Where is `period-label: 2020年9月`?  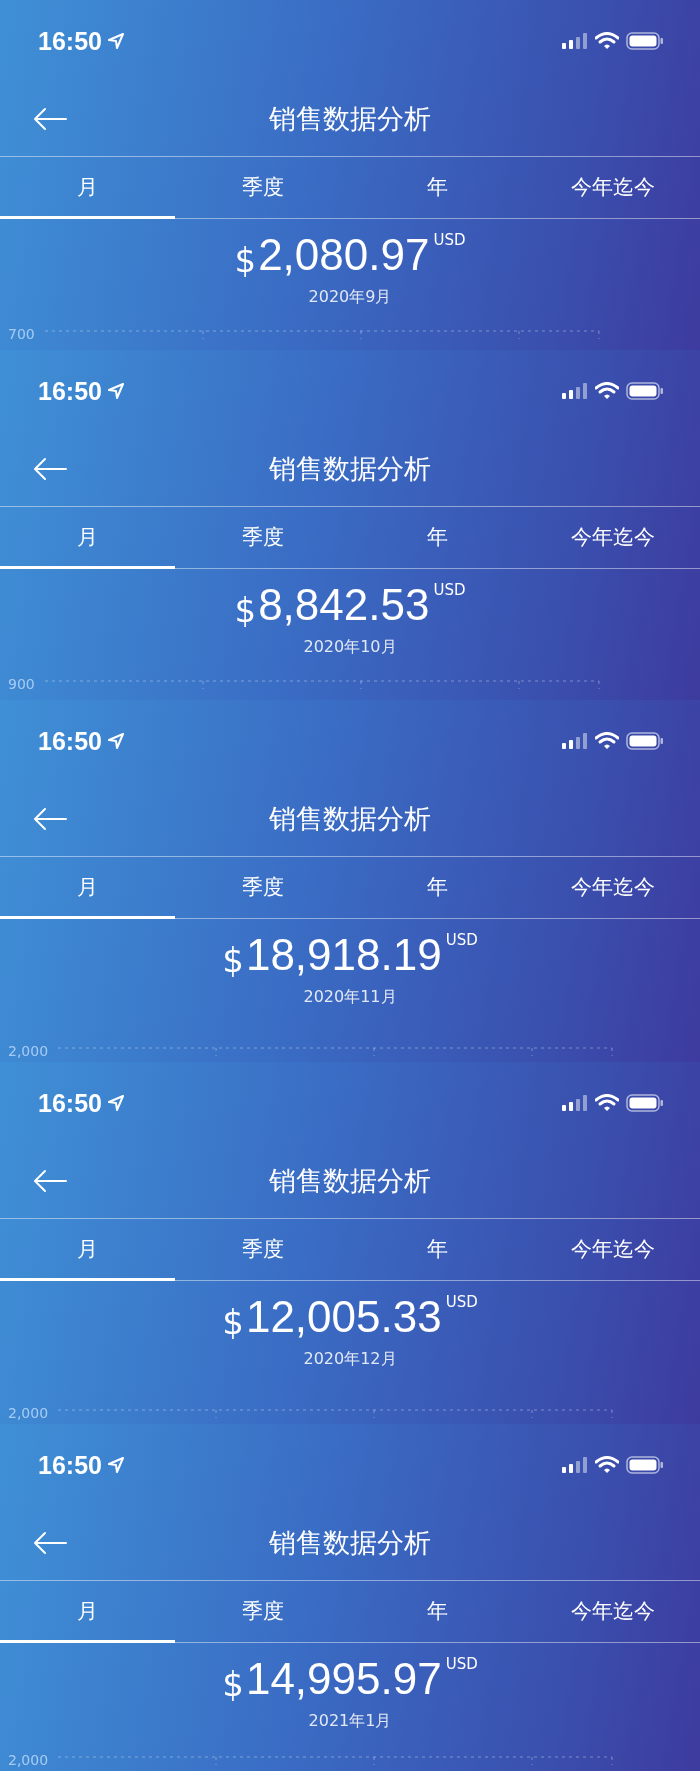
period-label: 2020年9月 is located at coordinates (350, 297).